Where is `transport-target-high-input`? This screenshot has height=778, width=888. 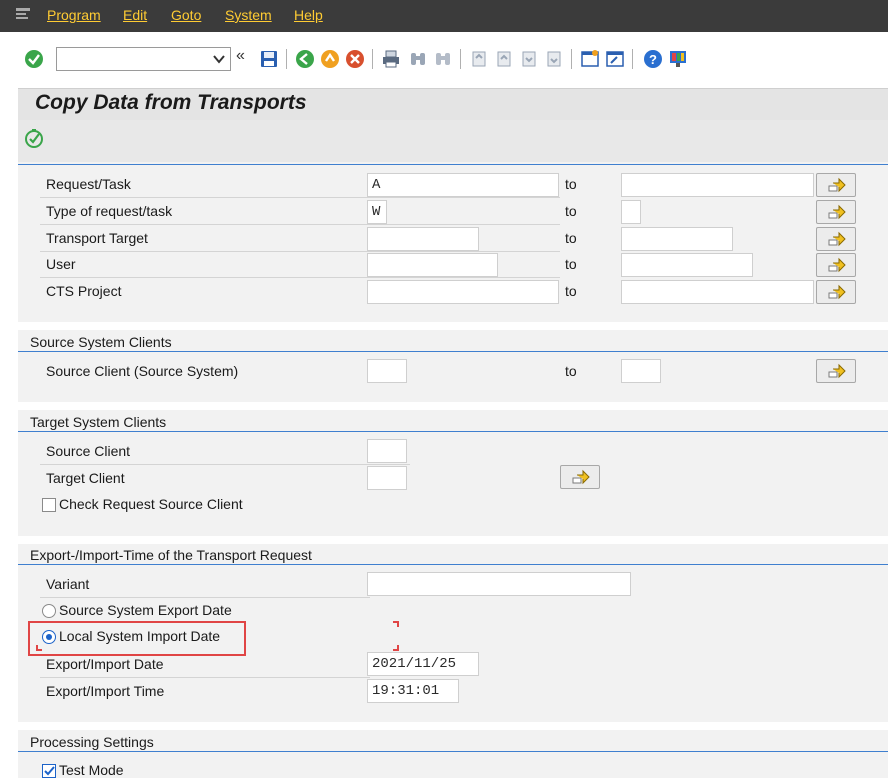 transport-target-high-input is located at coordinates (677, 239).